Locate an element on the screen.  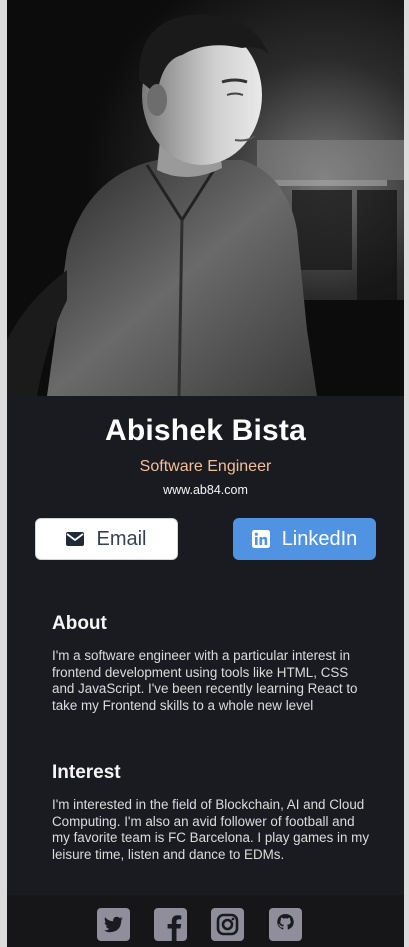
footer is located at coordinates (205, 921).